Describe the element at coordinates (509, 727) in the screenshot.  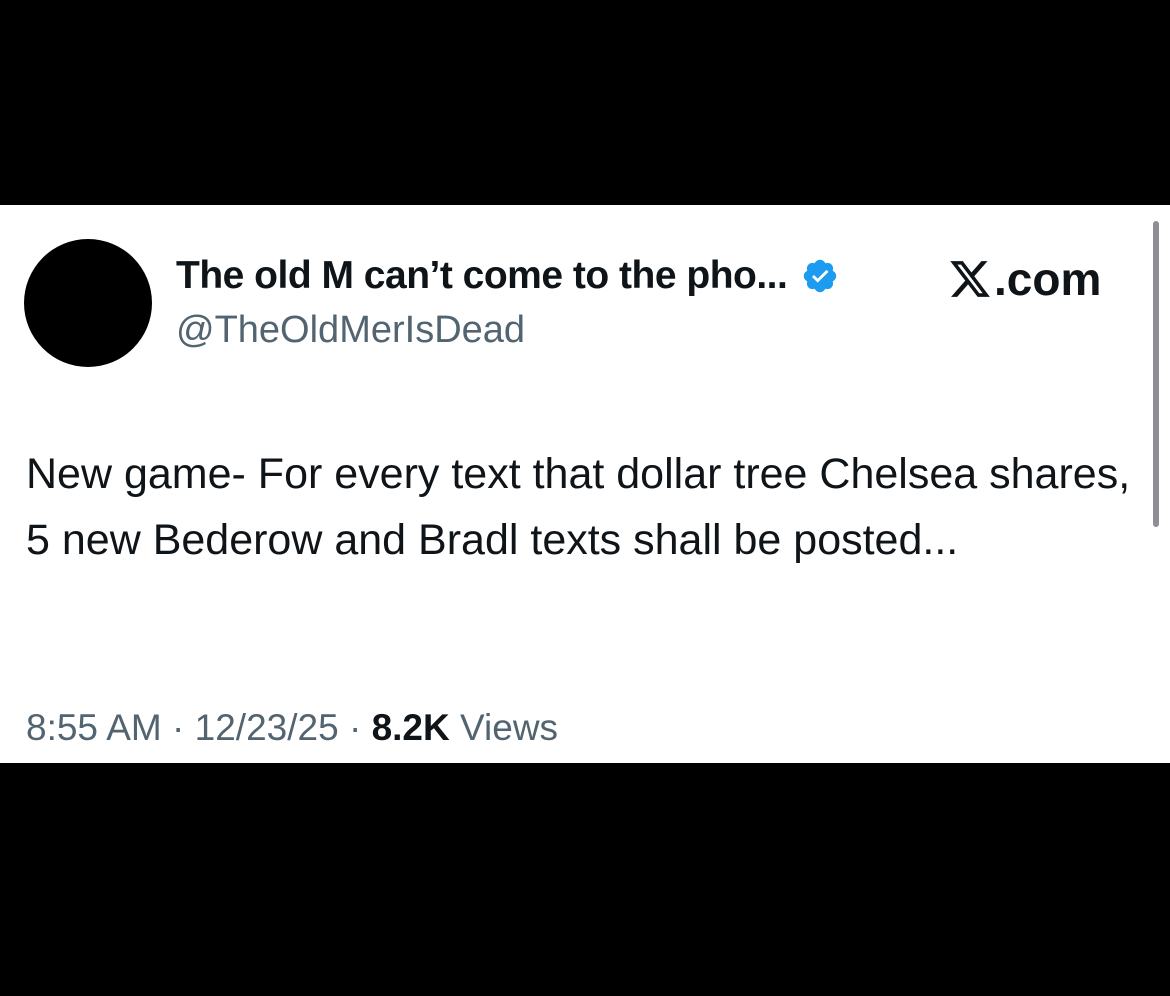
I see `views-label: Views` at that location.